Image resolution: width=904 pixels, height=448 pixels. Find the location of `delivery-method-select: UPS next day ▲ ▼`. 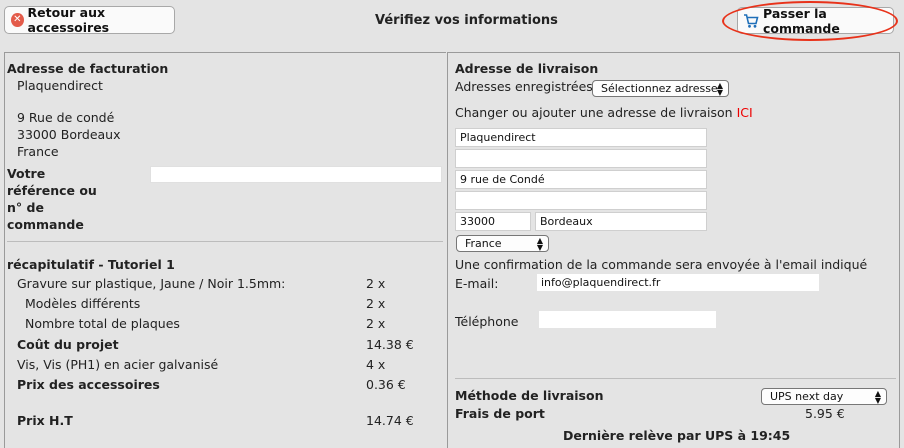

delivery-method-select: UPS next day ▲ ▼ is located at coordinates (824, 396).